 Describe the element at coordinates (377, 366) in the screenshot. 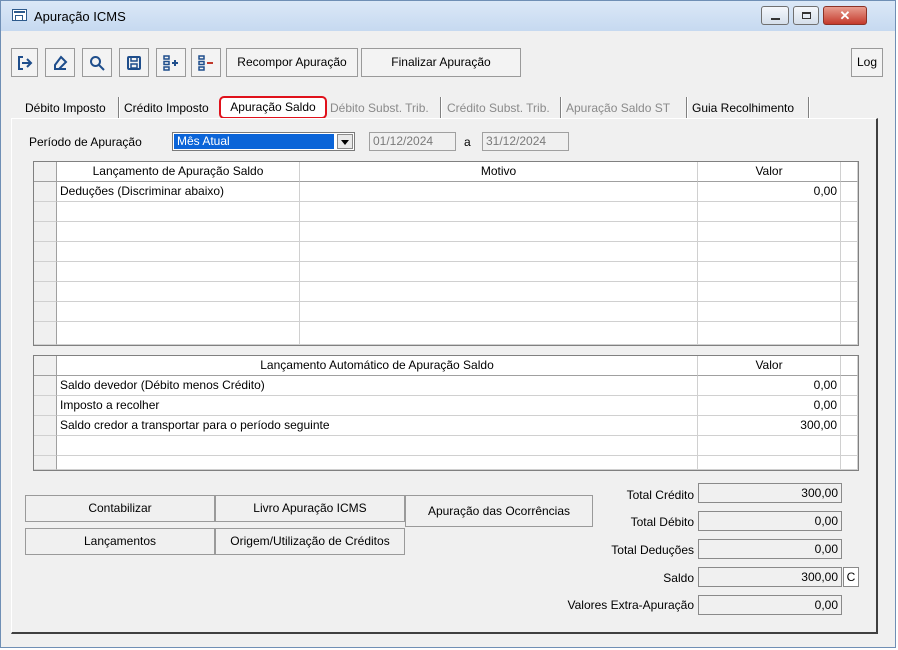

I see `column-header-lancamento-automatico: Lançamento Automático de Apuração Saldo` at that location.